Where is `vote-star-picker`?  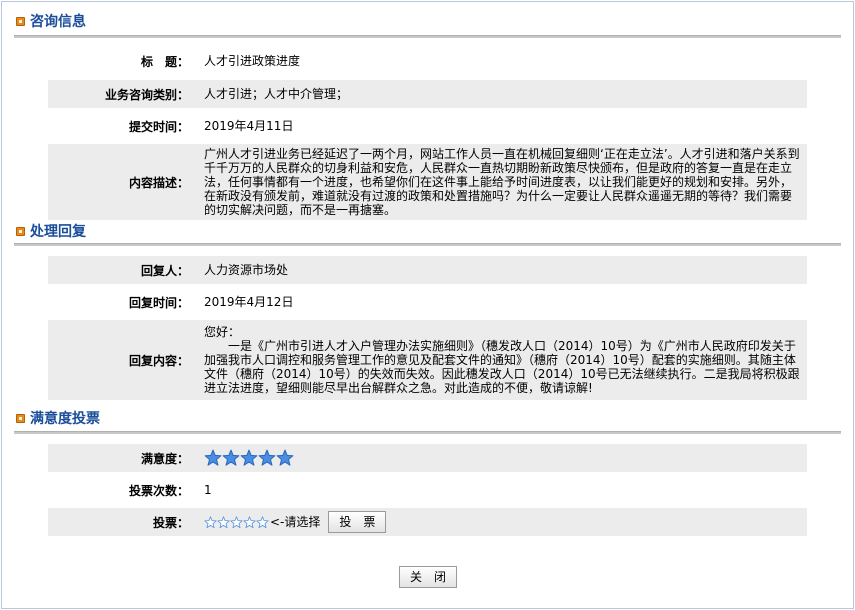 vote-star-picker is located at coordinates (236, 522).